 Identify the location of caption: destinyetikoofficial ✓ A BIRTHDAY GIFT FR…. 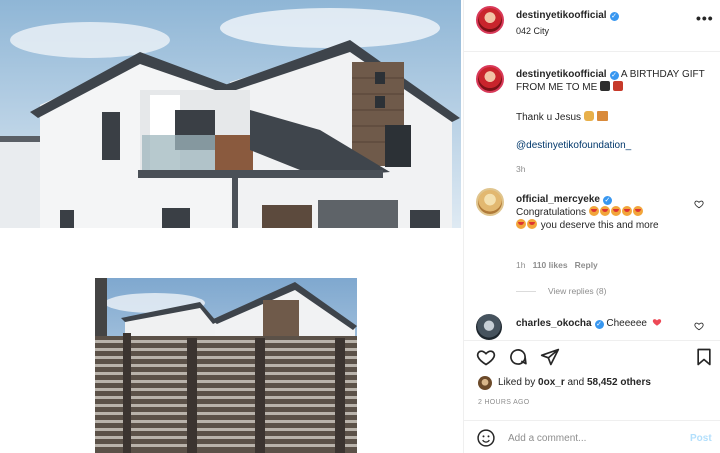
(613, 81).